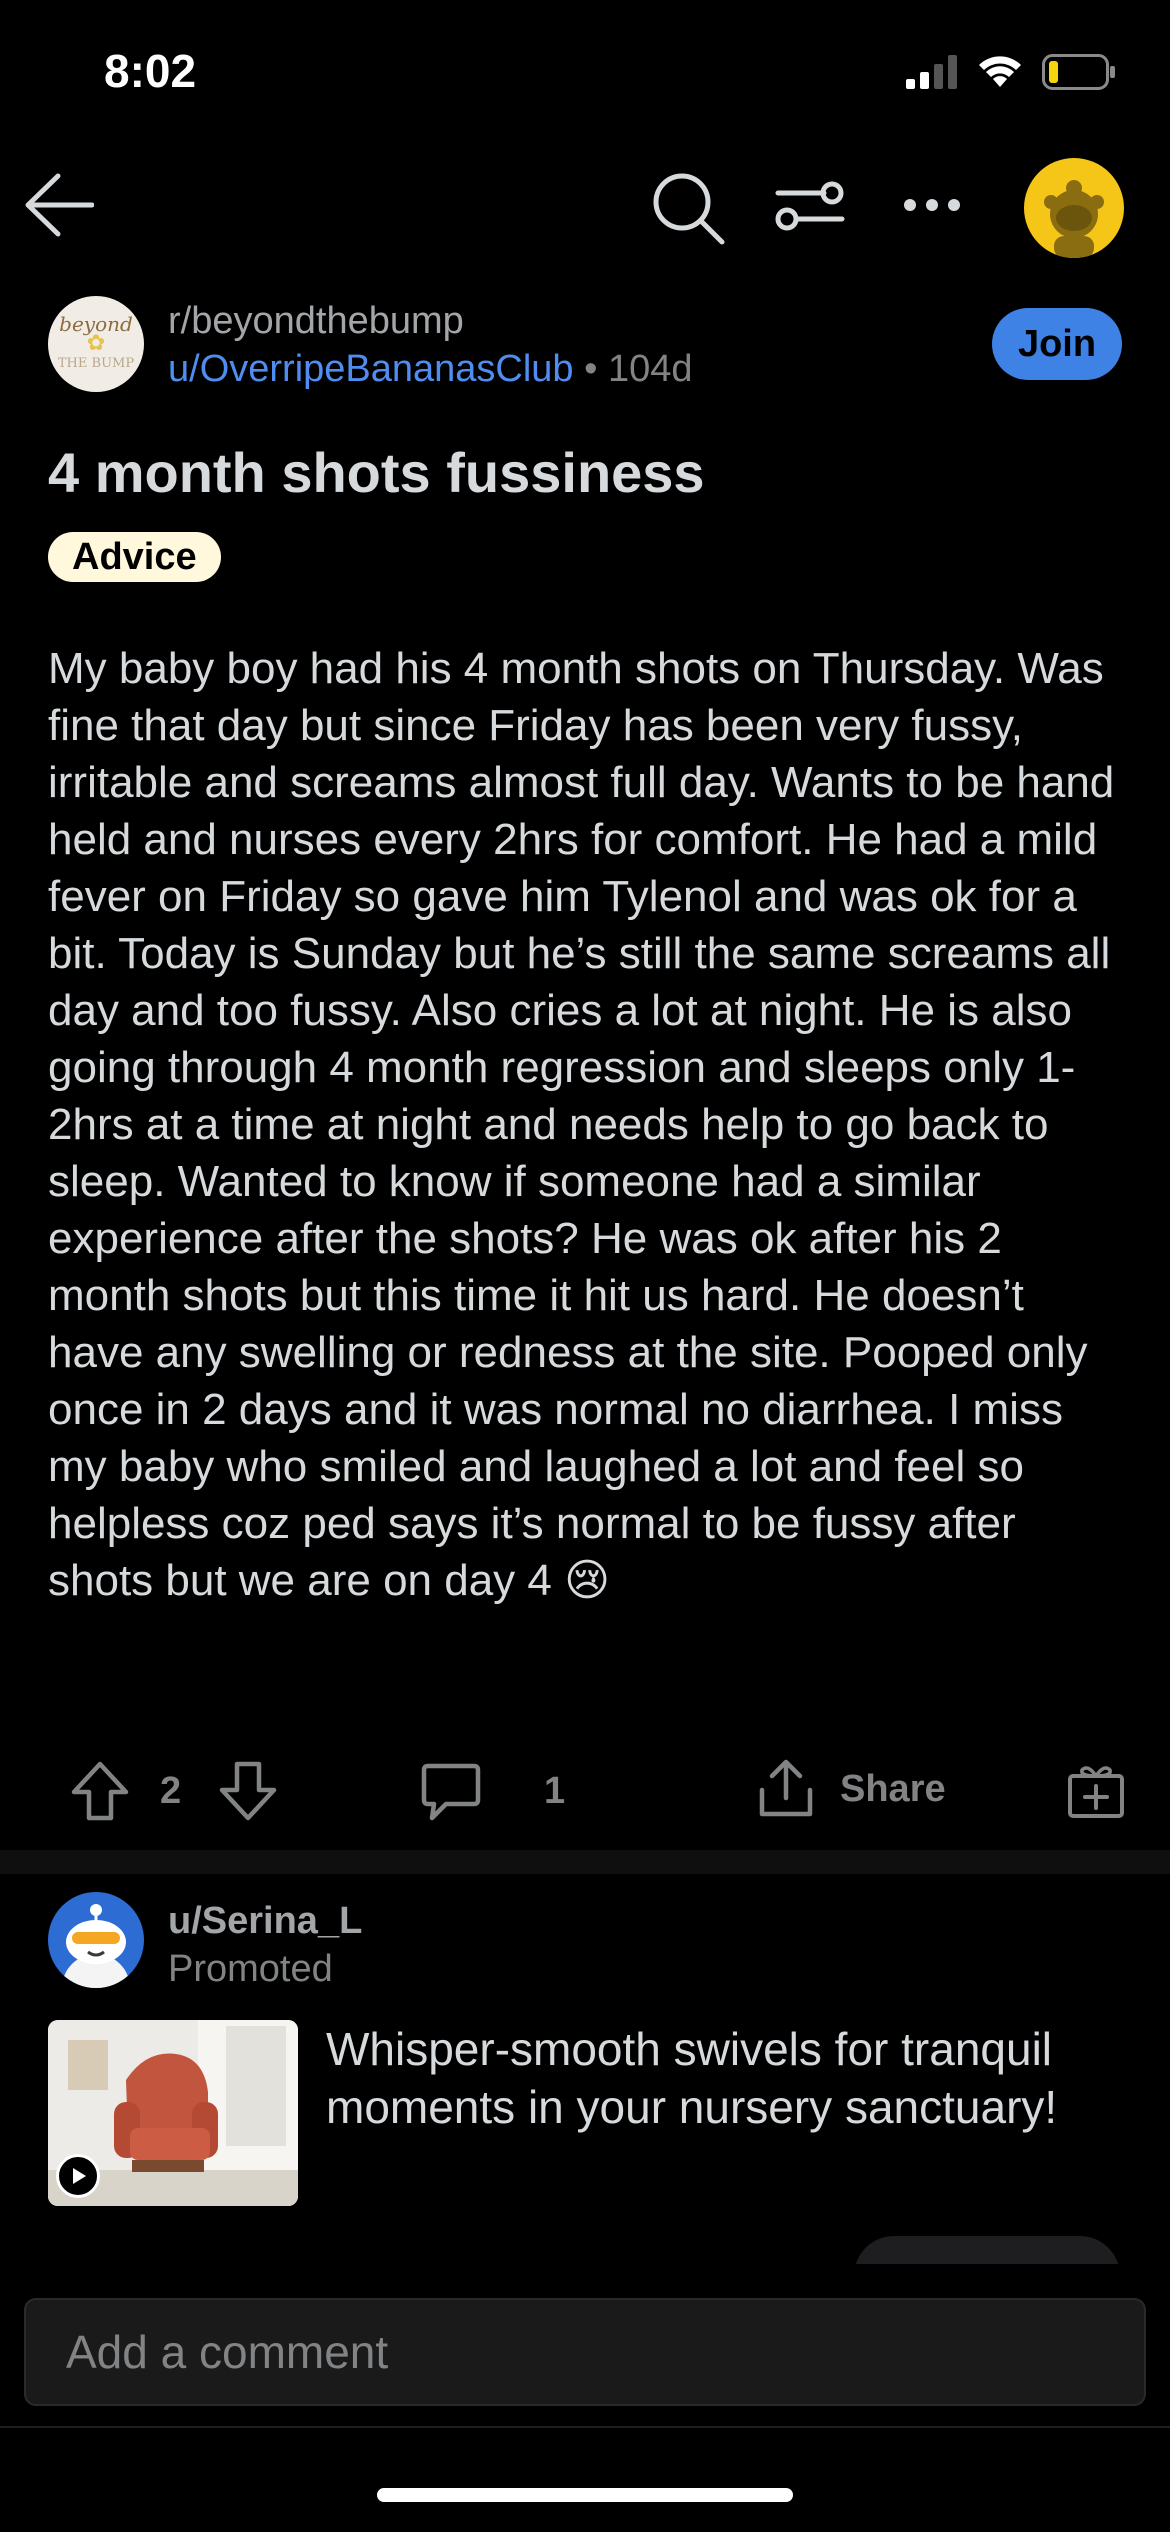  I want to click on arrow-left-icon, so click(59, 205).